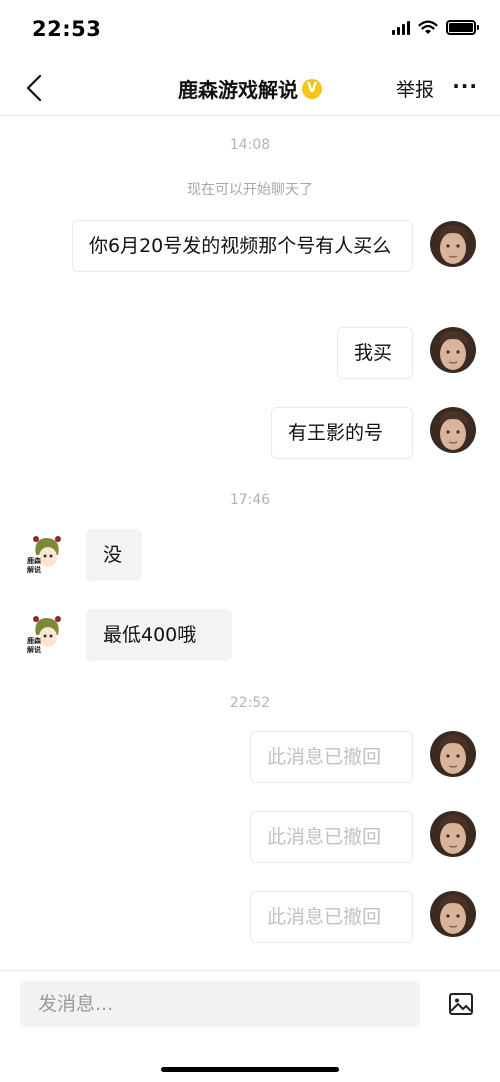  Describe the element at coordinates (415, 88) in the screenshot. I see `report-button: 举报` at that location.